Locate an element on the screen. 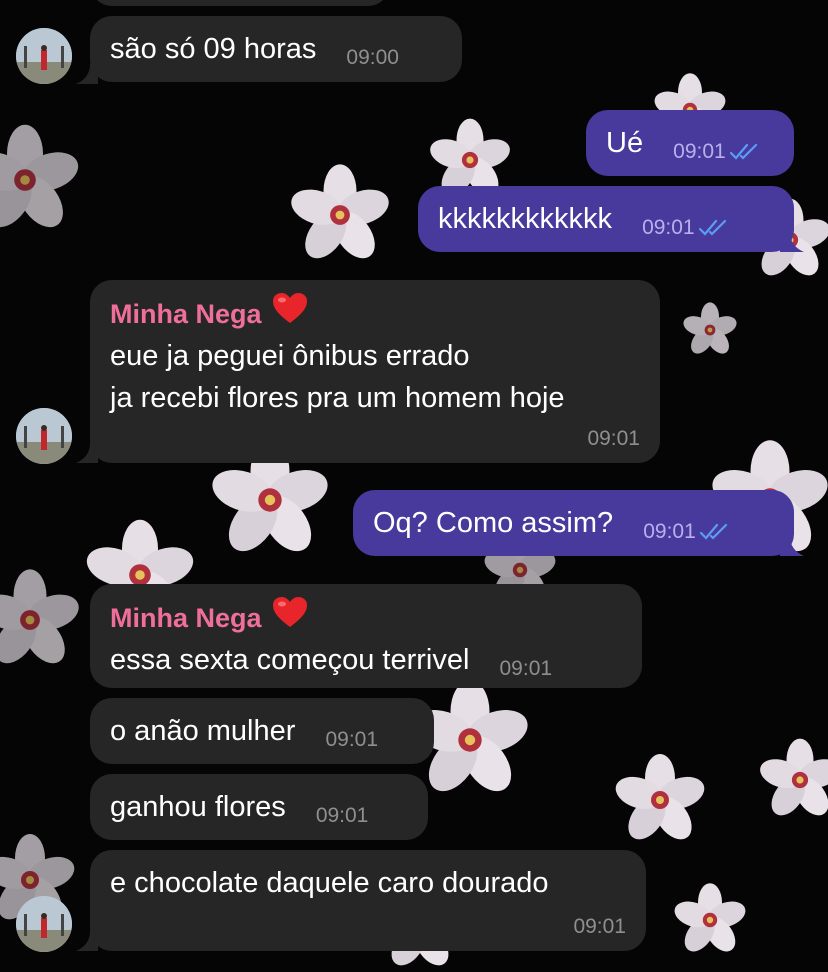 The height and width of the screenshot is (972, 828). message-bubble: são só 09 horas 09:00 is located at coordinates (276, 49).